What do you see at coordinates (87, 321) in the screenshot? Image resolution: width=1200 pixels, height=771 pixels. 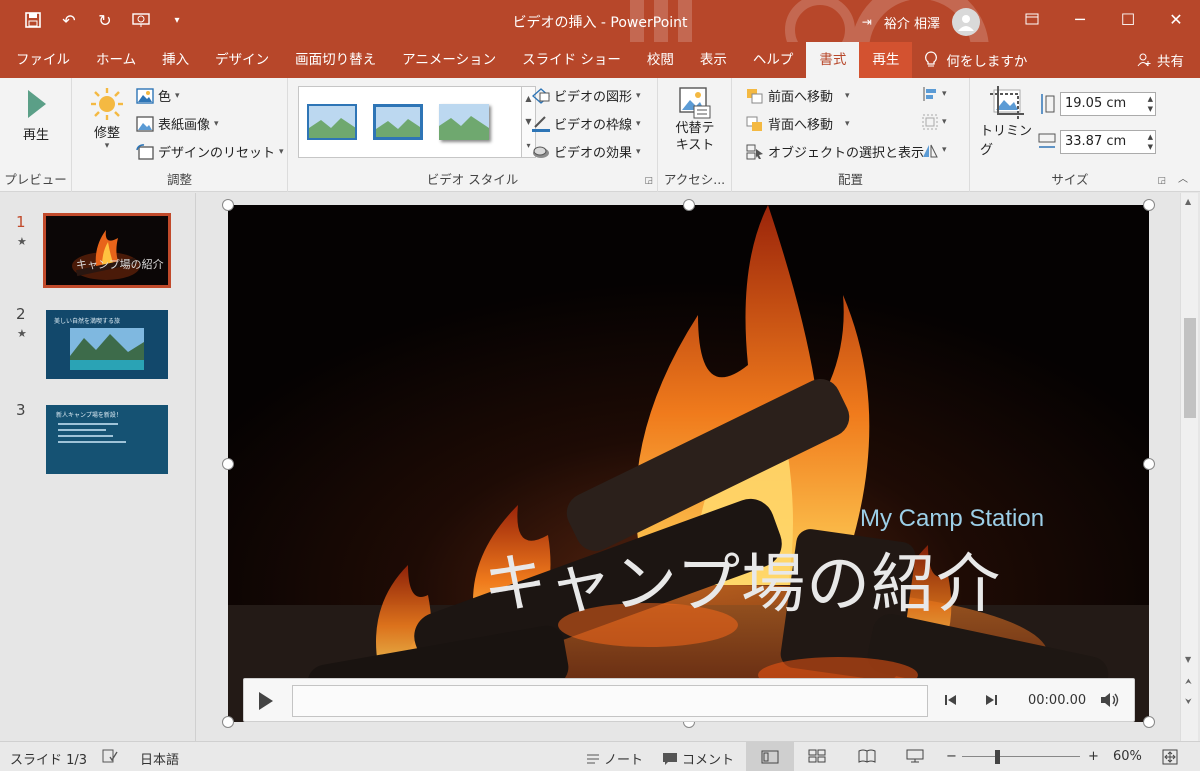 I see `slide-2-thumb-title: 美しい自然を満喫する旅` at bounding box center [87, 321].